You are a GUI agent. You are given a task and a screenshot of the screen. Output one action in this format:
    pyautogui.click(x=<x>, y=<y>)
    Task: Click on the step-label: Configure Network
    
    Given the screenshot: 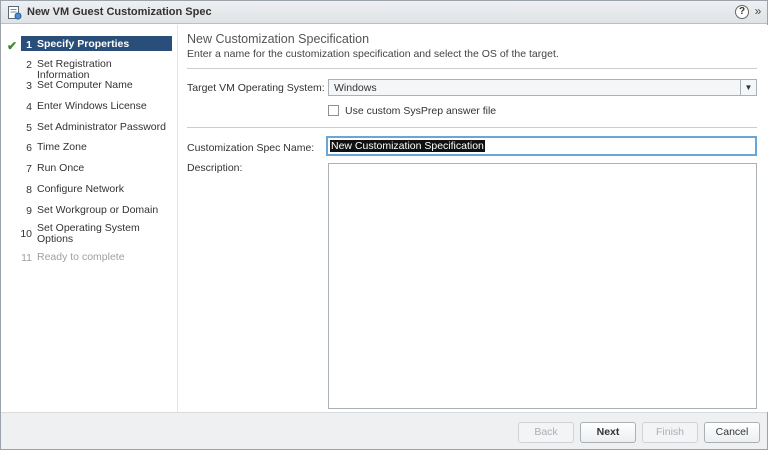 What is the action you would take?
    pyautogui.click(x=80, y=189)
    